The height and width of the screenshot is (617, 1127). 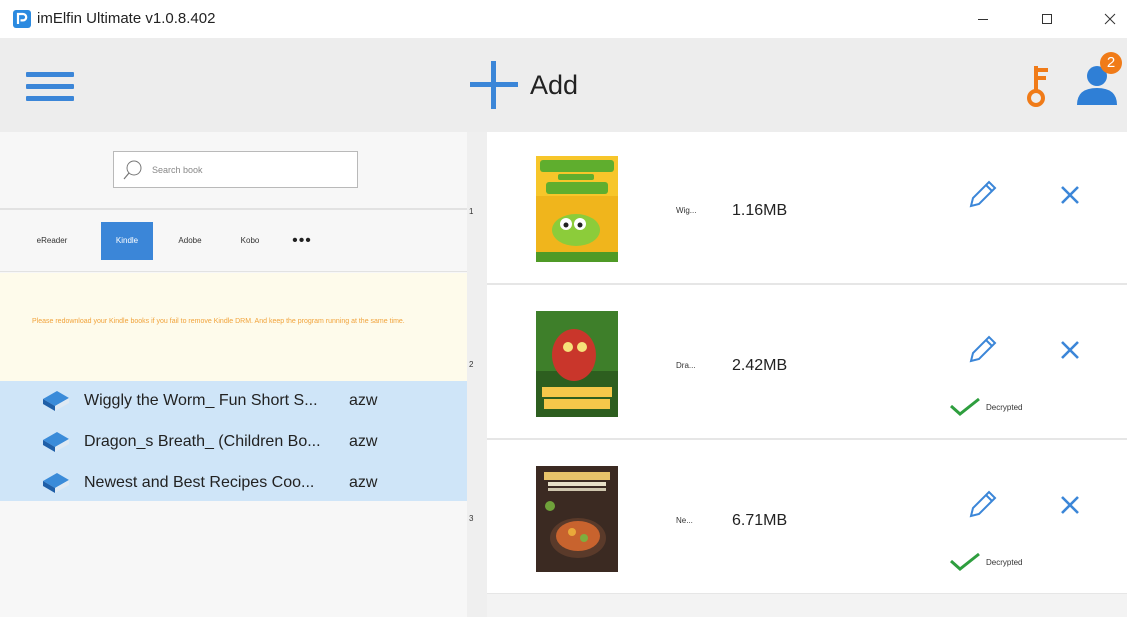 I want to click on book-list-item: Newest and Best Recipes Coo... azw, so click(x=233, y=482).